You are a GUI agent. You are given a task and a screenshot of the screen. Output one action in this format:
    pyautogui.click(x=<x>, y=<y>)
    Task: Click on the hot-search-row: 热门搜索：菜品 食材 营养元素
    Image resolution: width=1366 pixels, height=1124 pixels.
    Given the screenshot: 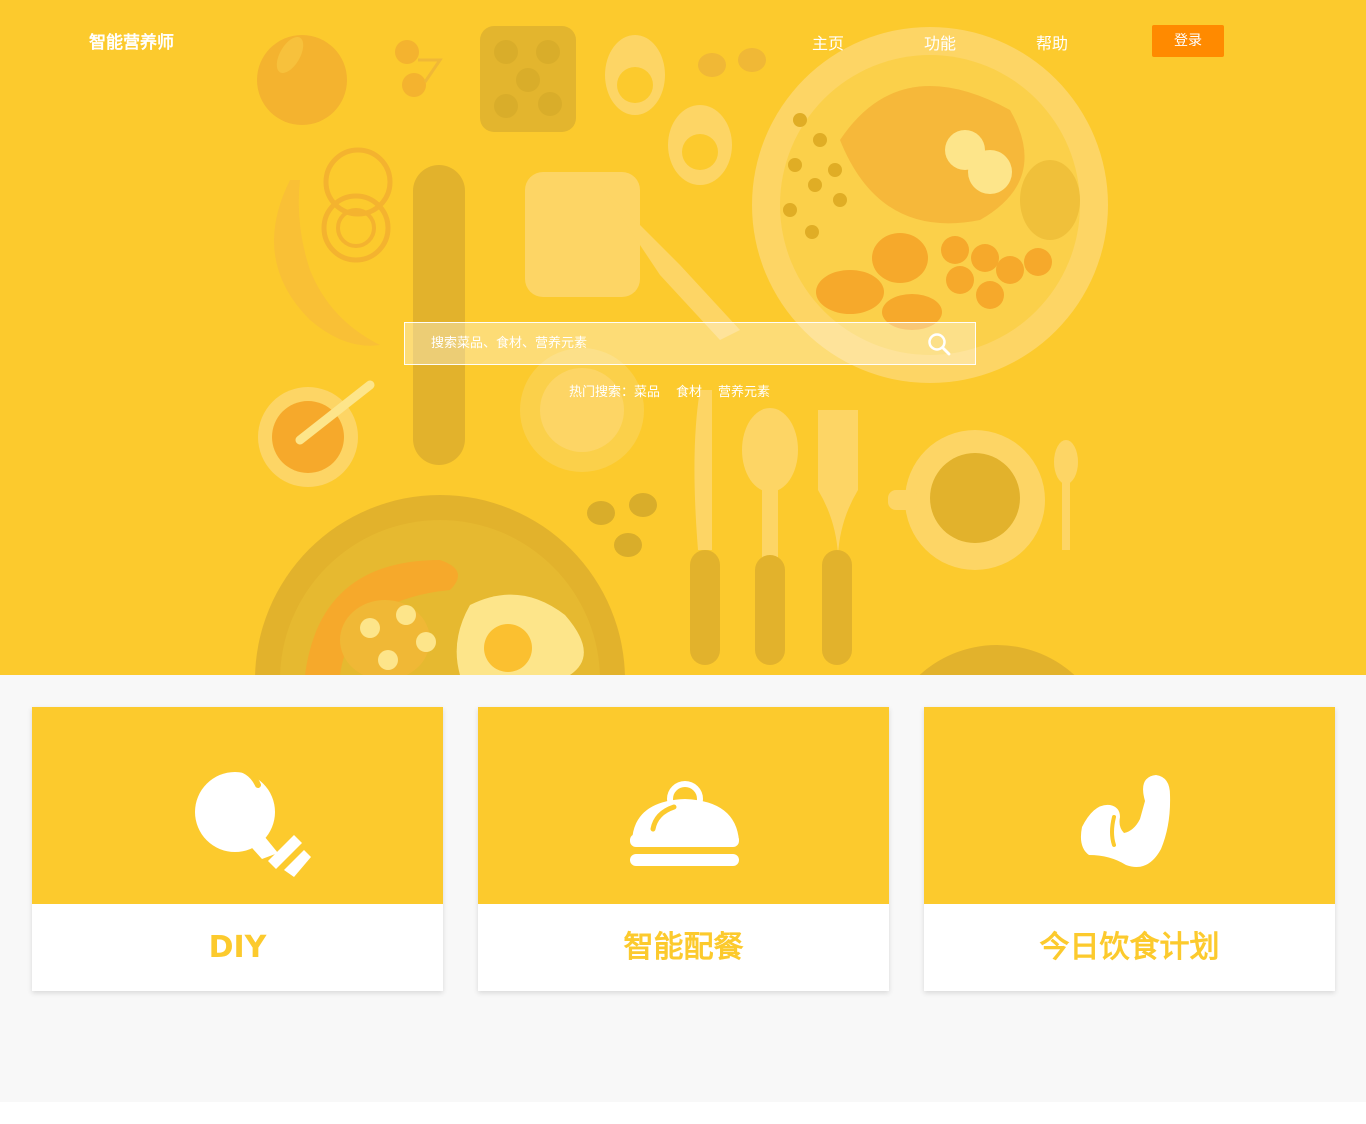 What is the action you would take?
    pyautogui.click(x=669, y=390)
    